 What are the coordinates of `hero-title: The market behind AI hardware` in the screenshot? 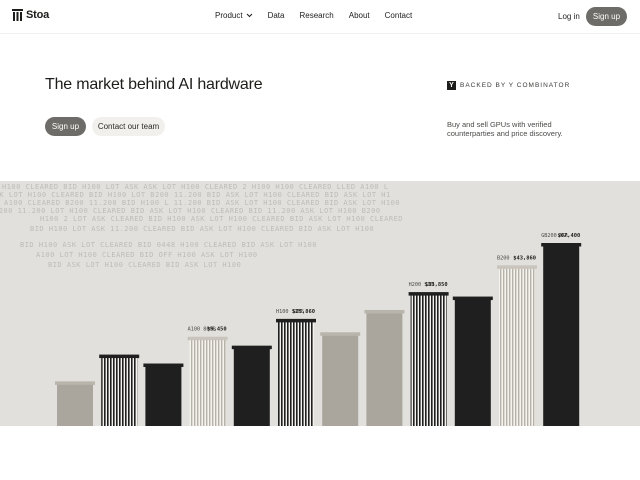 It's located at (154, 84).